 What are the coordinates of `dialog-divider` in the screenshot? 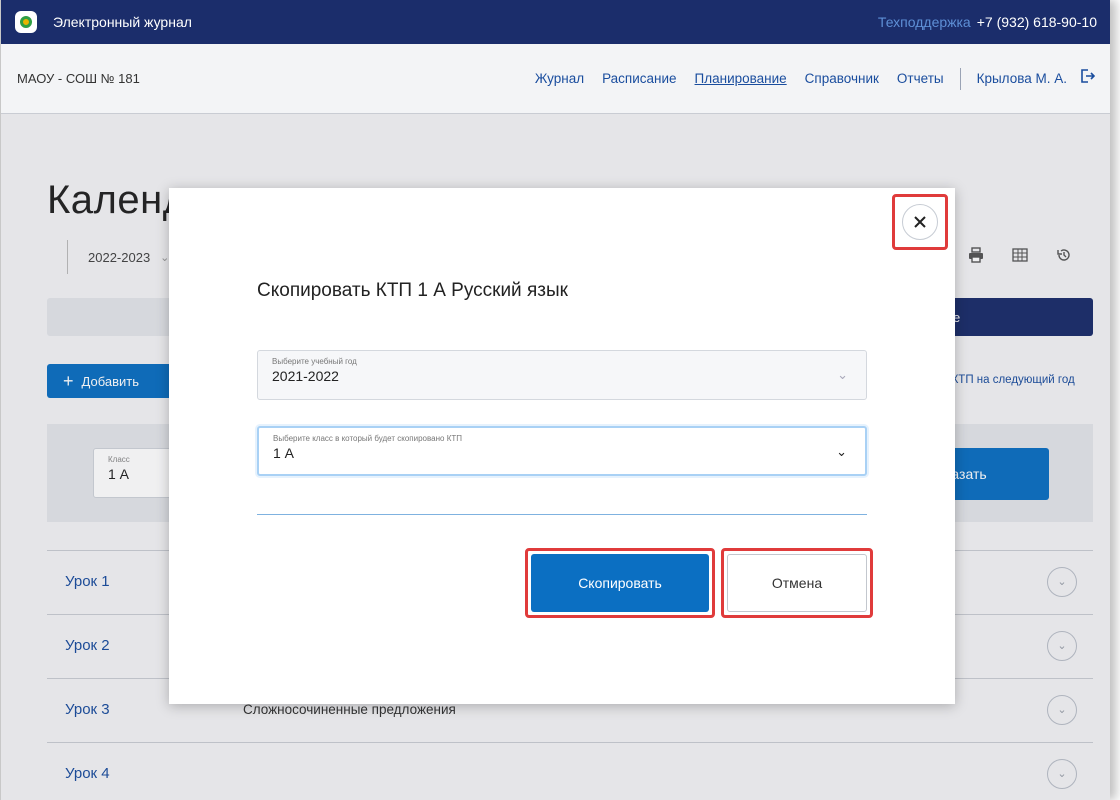 It's located at (562, 514).